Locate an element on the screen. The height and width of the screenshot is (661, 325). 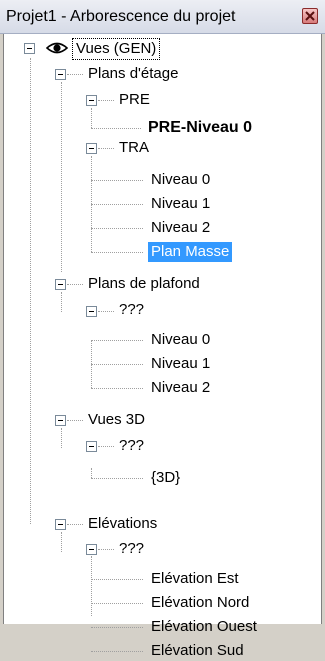
root-expander is located at coordinates (29, 48).